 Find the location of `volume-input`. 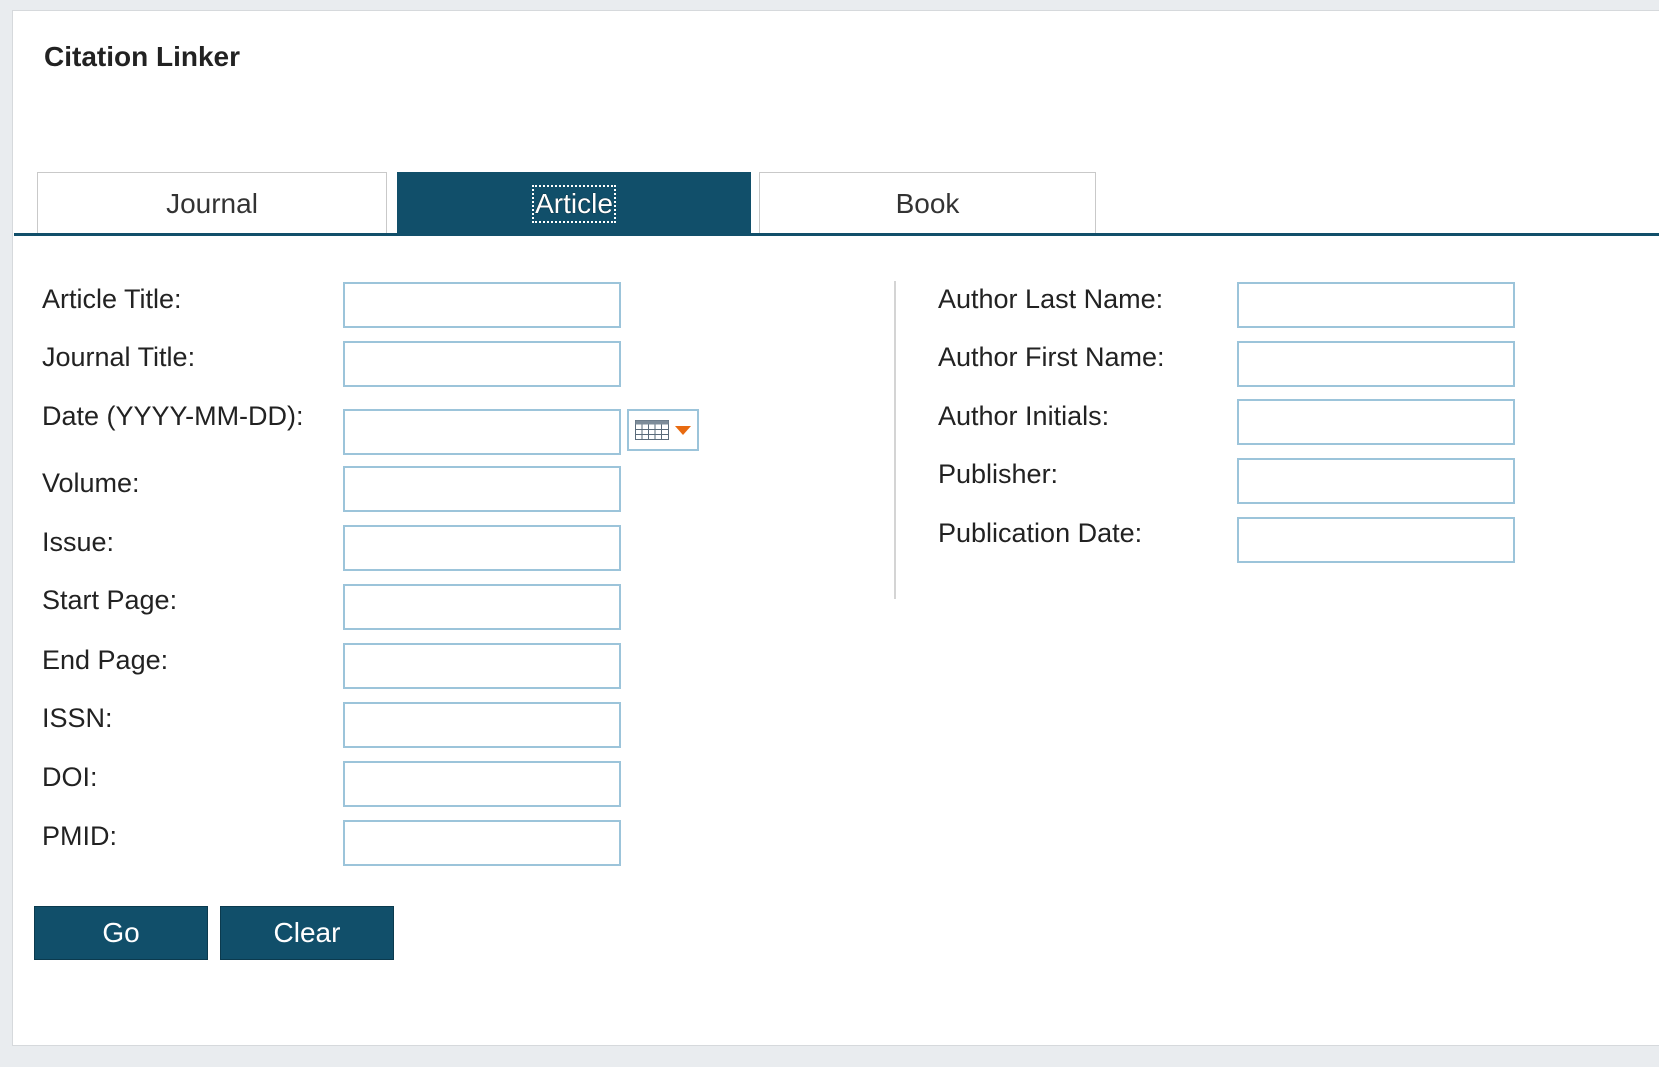

volume-input is located at coordinates (482, 489).